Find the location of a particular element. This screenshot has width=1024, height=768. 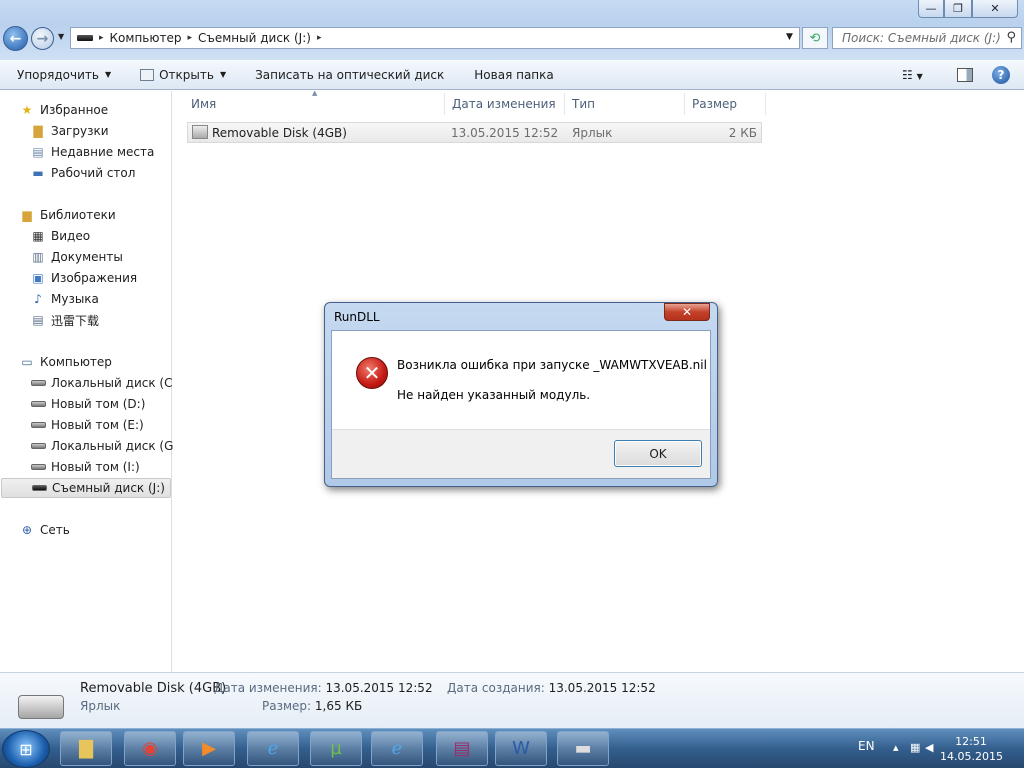

details-size: Размер: 1,65 КБ is located at coordinates (312, 706).